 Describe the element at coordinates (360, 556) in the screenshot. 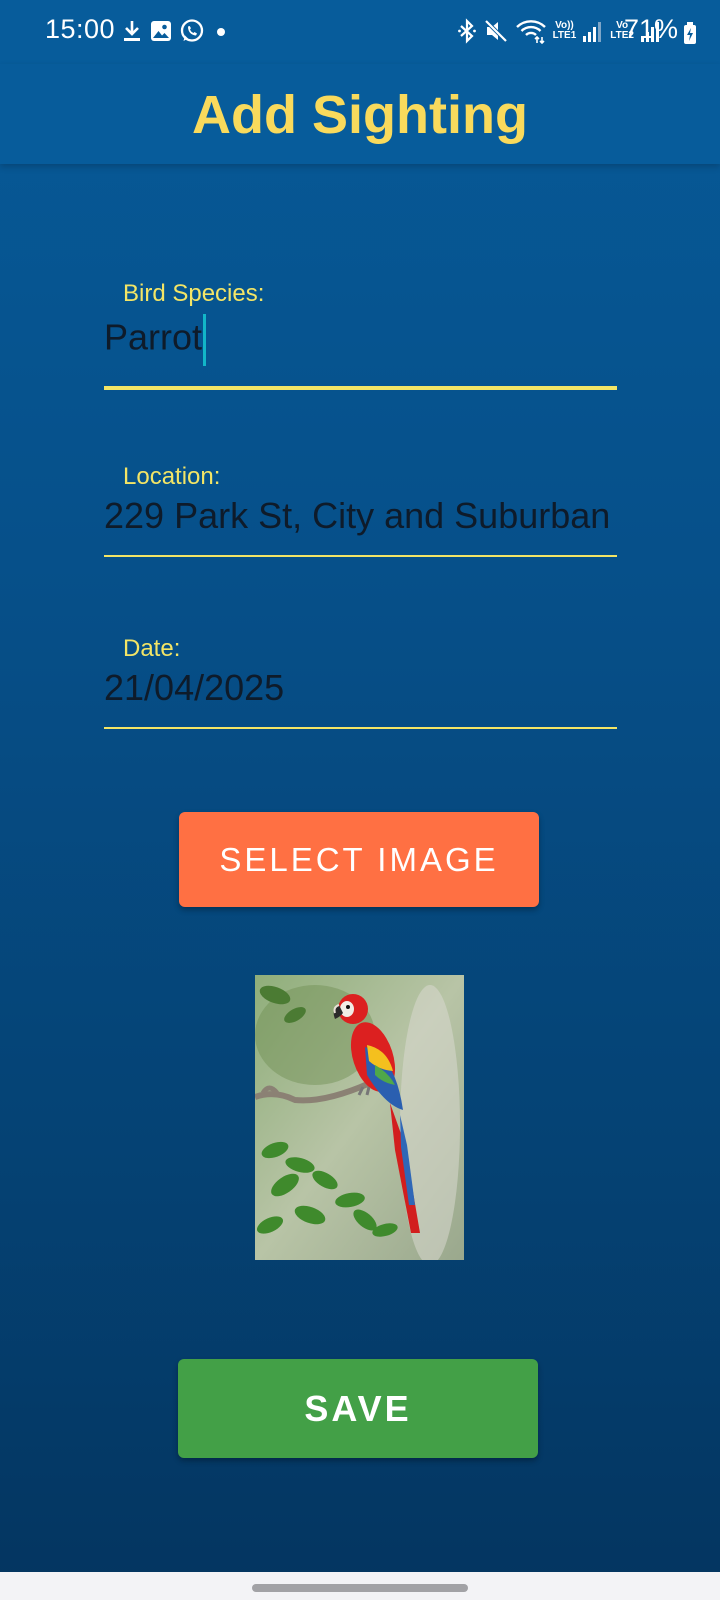

I see `location-underline` at that location.